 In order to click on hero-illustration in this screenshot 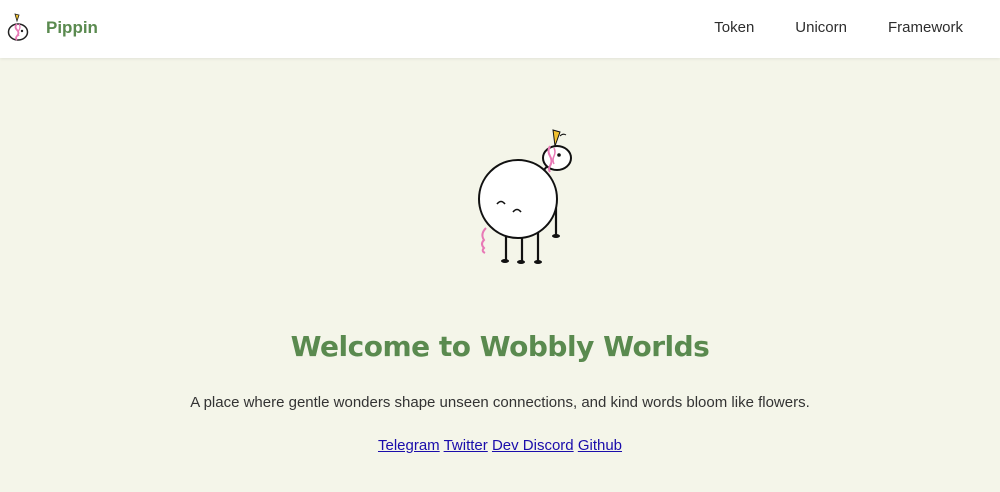, I will do `click(525, 199)`.